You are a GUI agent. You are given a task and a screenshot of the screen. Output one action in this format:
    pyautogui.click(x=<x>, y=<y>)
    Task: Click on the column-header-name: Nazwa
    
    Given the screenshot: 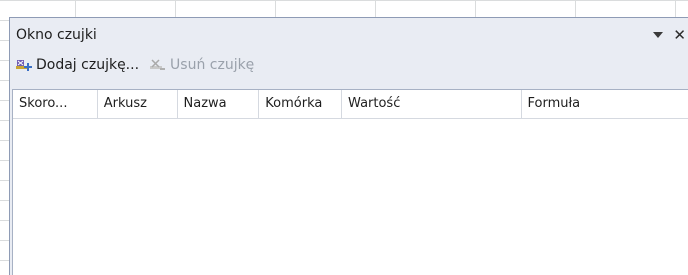 What is the action you would take?
    pyautogui.click(x=219, y=104)
    